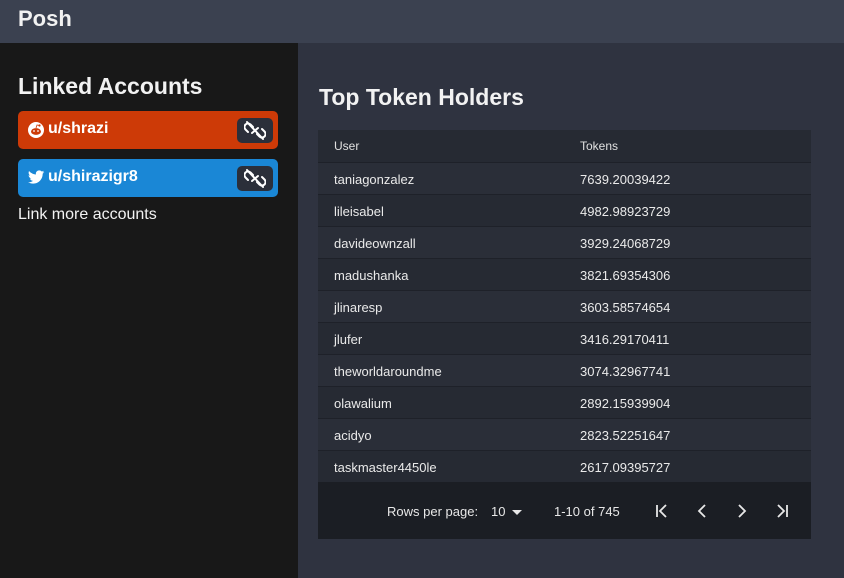 This screenshot has width=844, height=578. Describe the element at coordinates (359, 211) in the screenshot. I see `user-cell: lileisabel` at that location.